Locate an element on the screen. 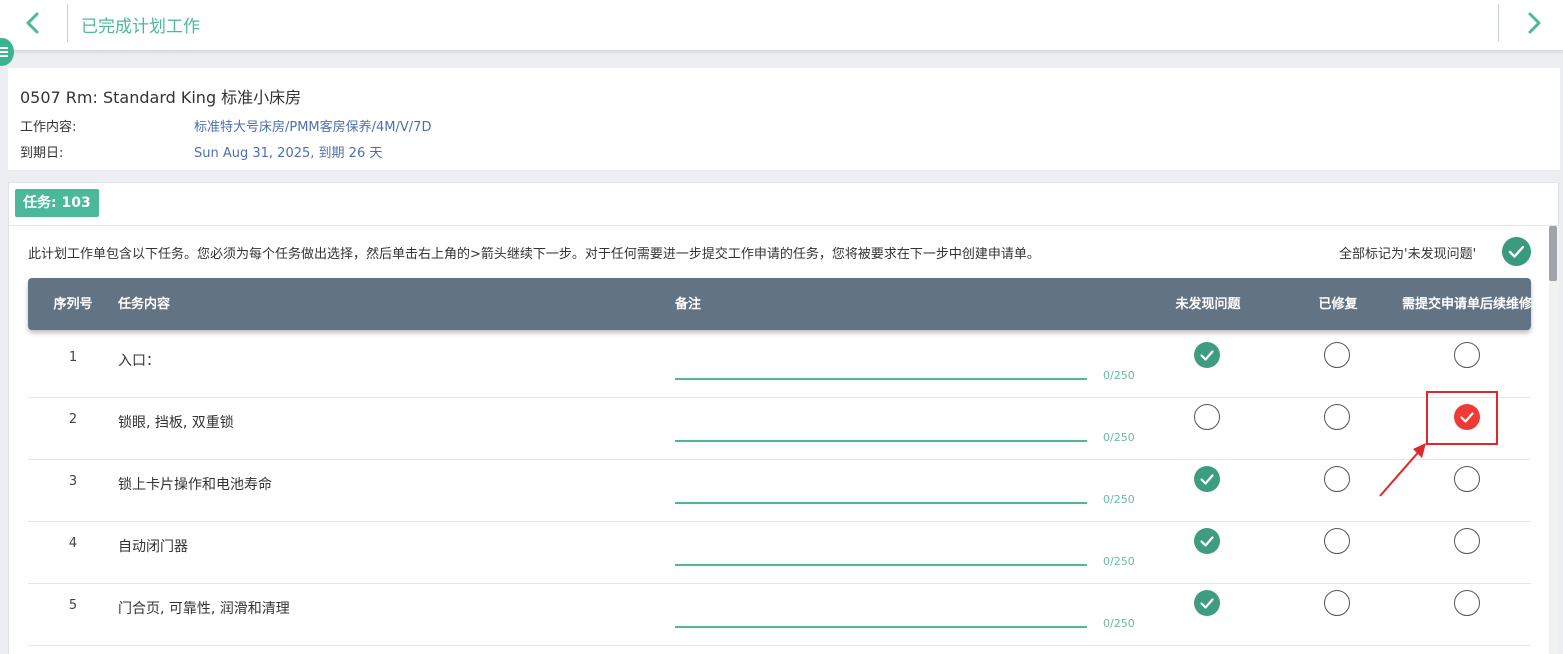  chevron-right-icon is located at coordinates (1534, 23).